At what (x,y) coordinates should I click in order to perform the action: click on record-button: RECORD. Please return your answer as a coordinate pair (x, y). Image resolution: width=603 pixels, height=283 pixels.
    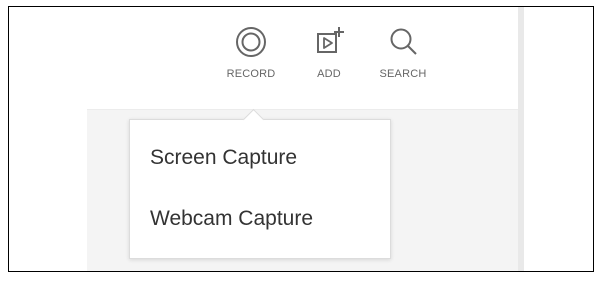
    Looking at the image, I should click on (251, 61).